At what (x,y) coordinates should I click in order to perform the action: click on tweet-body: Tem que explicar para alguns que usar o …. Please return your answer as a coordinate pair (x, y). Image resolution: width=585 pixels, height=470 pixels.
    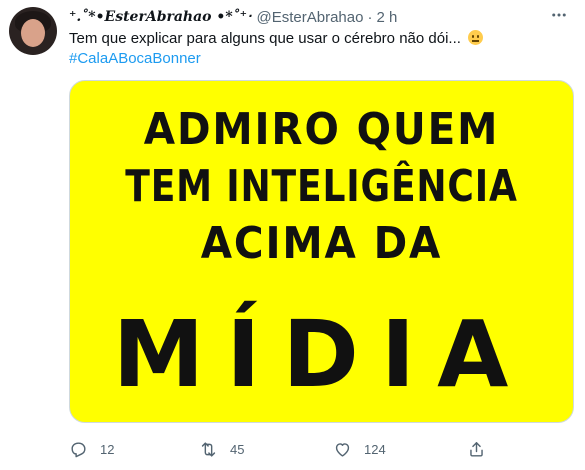
    Looking at the image, I should click on (265, 38).